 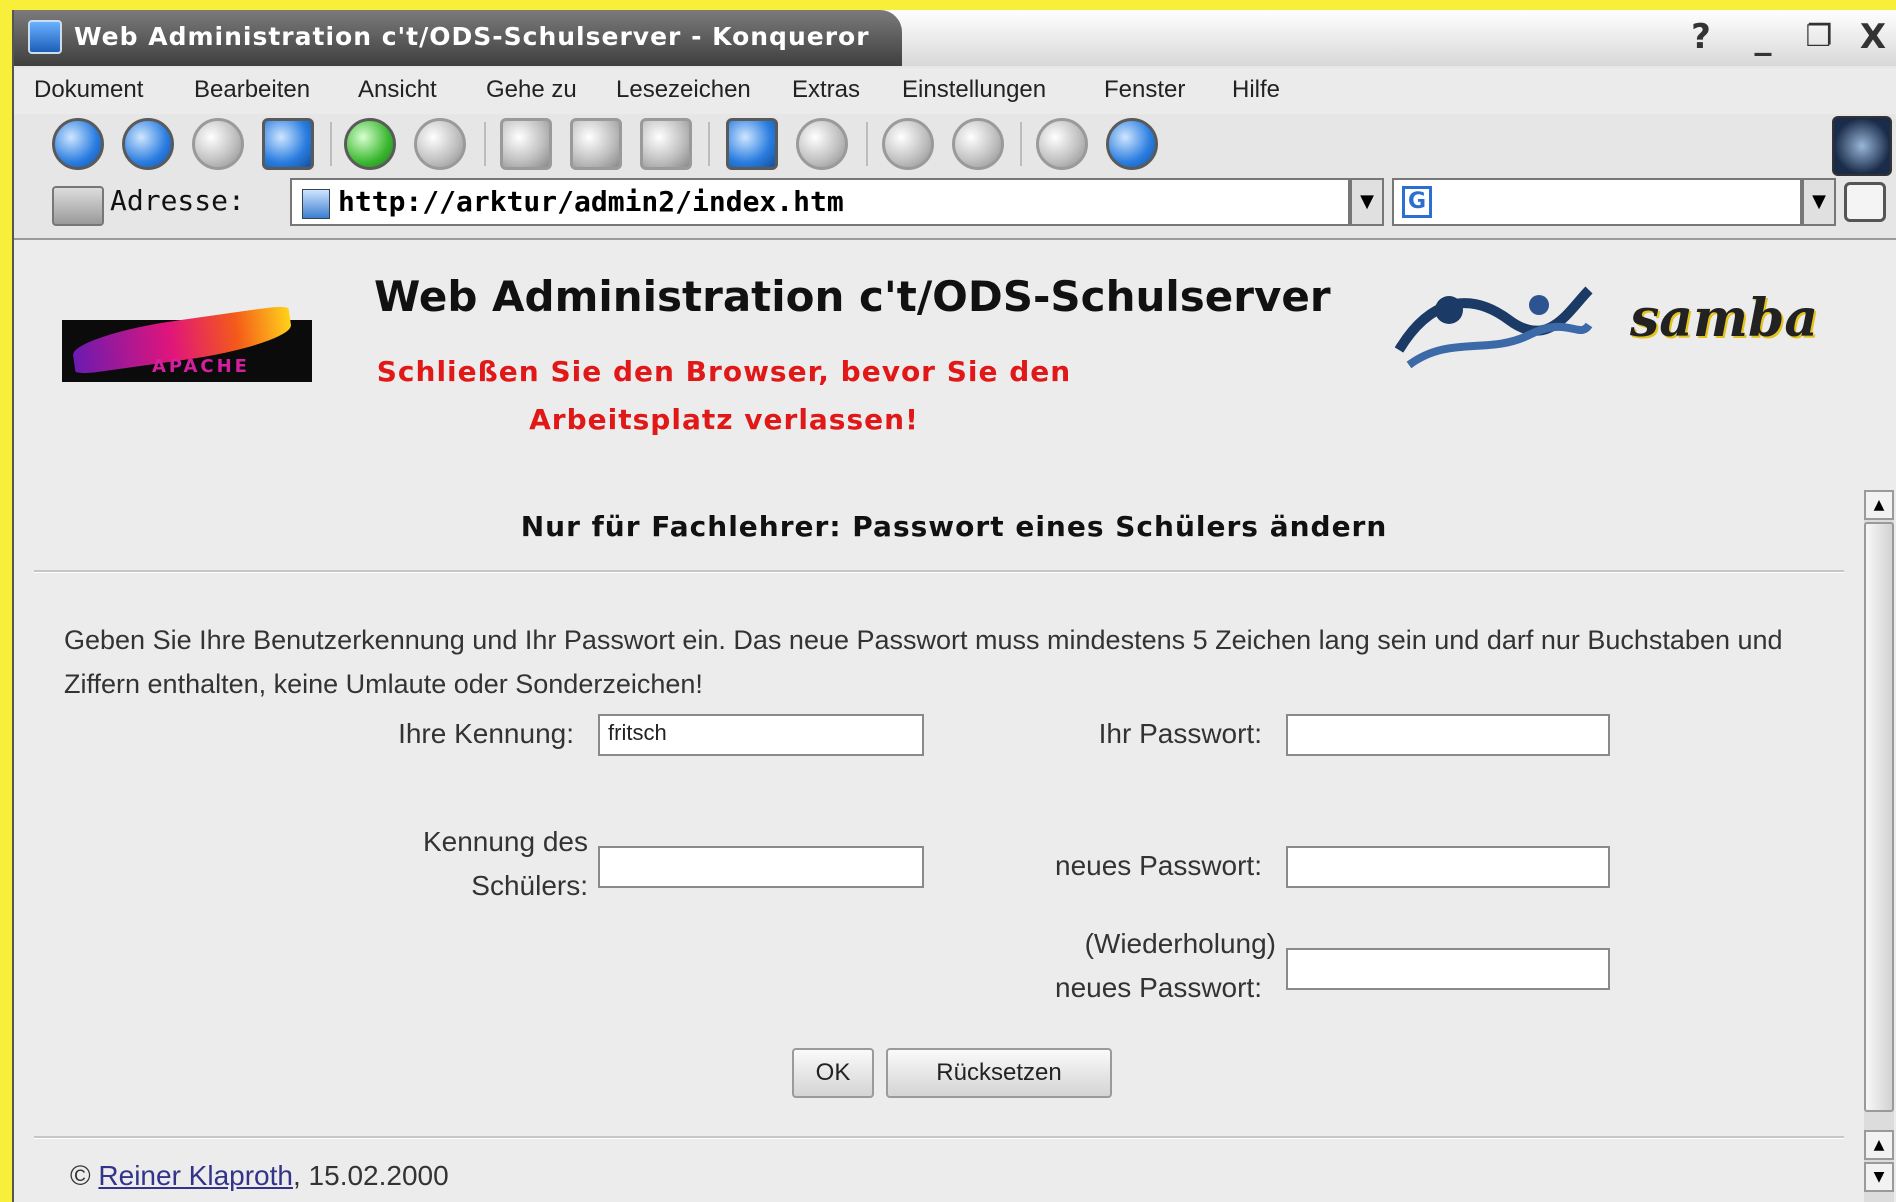 What do you see at coordinates (80, 1175) in the screenshot?
I see `copyright-symbol: ©` at bounding box center [80, 1175].